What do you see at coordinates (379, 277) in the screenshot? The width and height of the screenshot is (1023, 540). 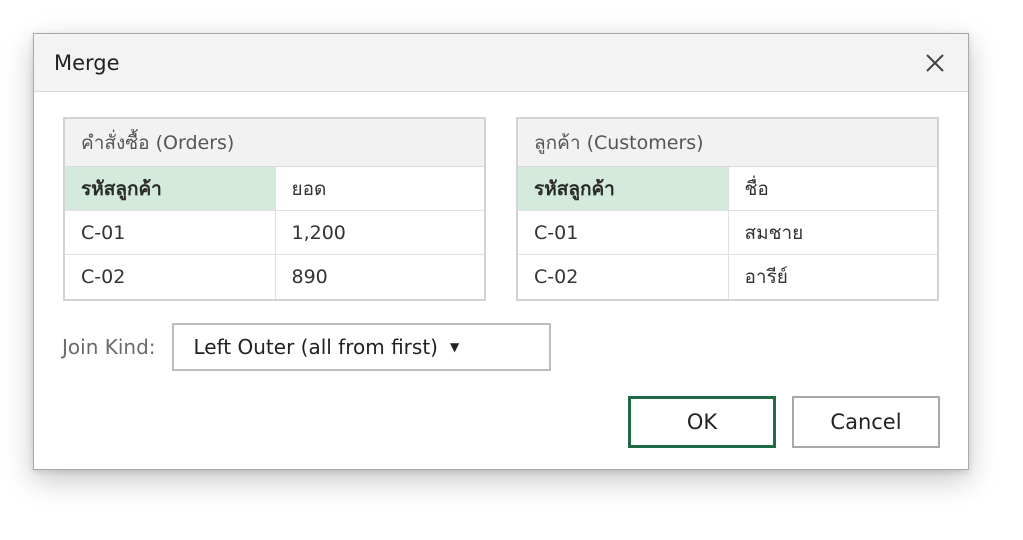 I see `table-cell: 890` at bounding box center [379, 277].